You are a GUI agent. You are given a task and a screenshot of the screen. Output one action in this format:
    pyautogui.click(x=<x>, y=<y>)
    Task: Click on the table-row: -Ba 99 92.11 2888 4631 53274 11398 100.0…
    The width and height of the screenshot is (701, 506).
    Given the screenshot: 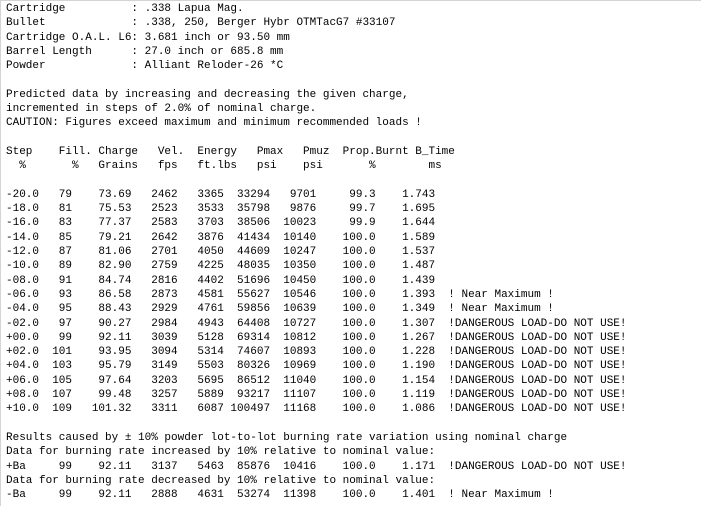 What is the action you would take?
    pyautogui.click(x=280, y=495)
    